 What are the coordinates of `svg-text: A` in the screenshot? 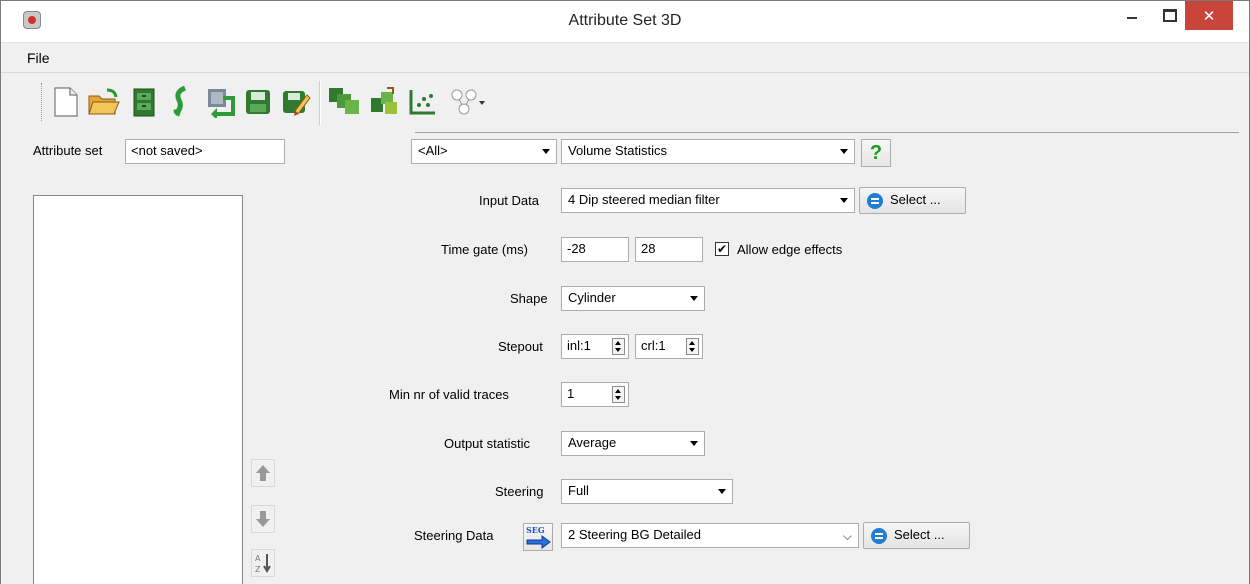 It's located at (258, 558).